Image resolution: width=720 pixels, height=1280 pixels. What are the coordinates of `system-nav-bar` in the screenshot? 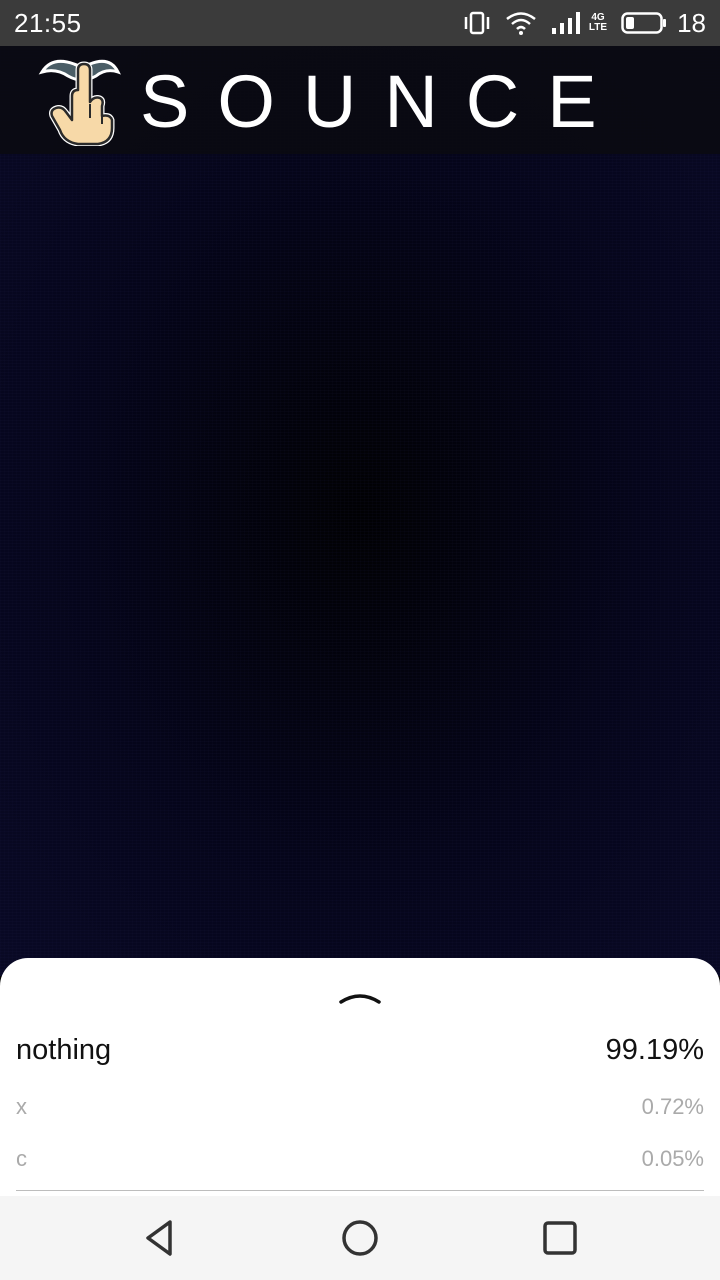 It's located at (360, 1238).